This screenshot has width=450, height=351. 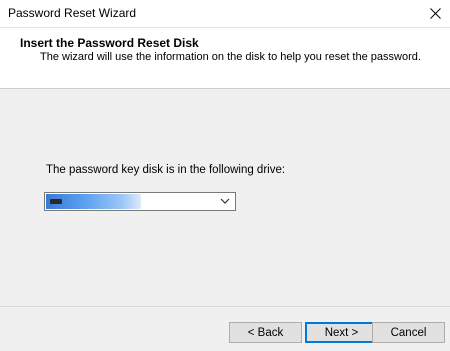 I want to click on removable-drive-icon, so click(x=56, y=201).